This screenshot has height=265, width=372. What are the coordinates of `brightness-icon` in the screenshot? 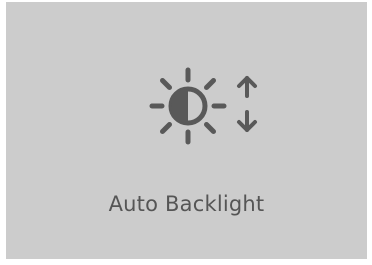 It's located at (188, 106).